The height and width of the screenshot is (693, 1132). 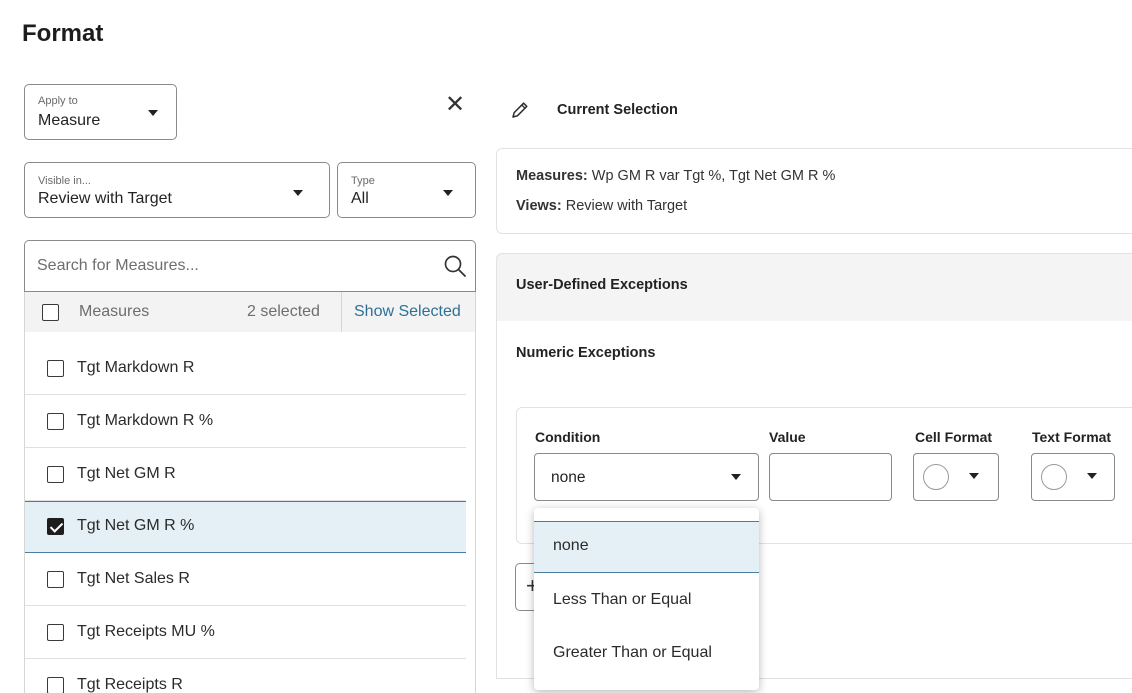 What do you see at coordinates (58, 101) in the screenshot?
I see `apply-to-label: Apply to` at bounding box center [58, 101].